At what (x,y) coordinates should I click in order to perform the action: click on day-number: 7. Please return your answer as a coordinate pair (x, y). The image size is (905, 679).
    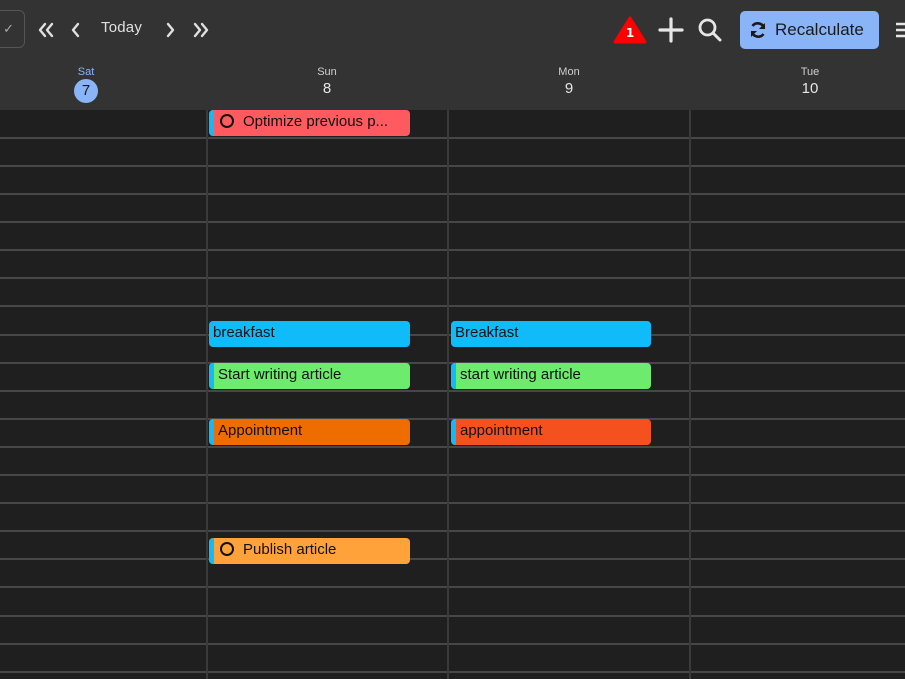
    Looking at the image, I should click on (86, 91).